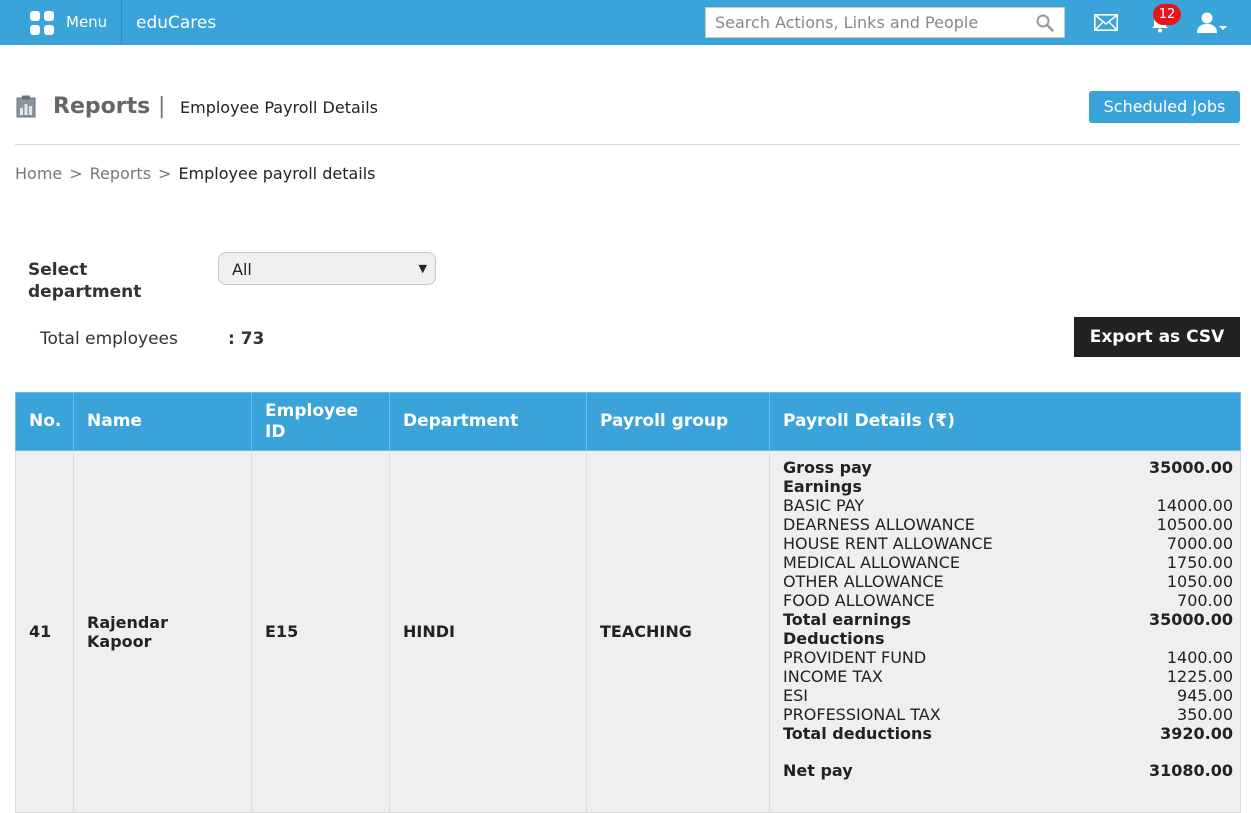  Describe the element at coordinates (1008, 543) in the screenshot. I see `earning-row: HOUSE RENT ALLOWANCE 7000.00` at that location.